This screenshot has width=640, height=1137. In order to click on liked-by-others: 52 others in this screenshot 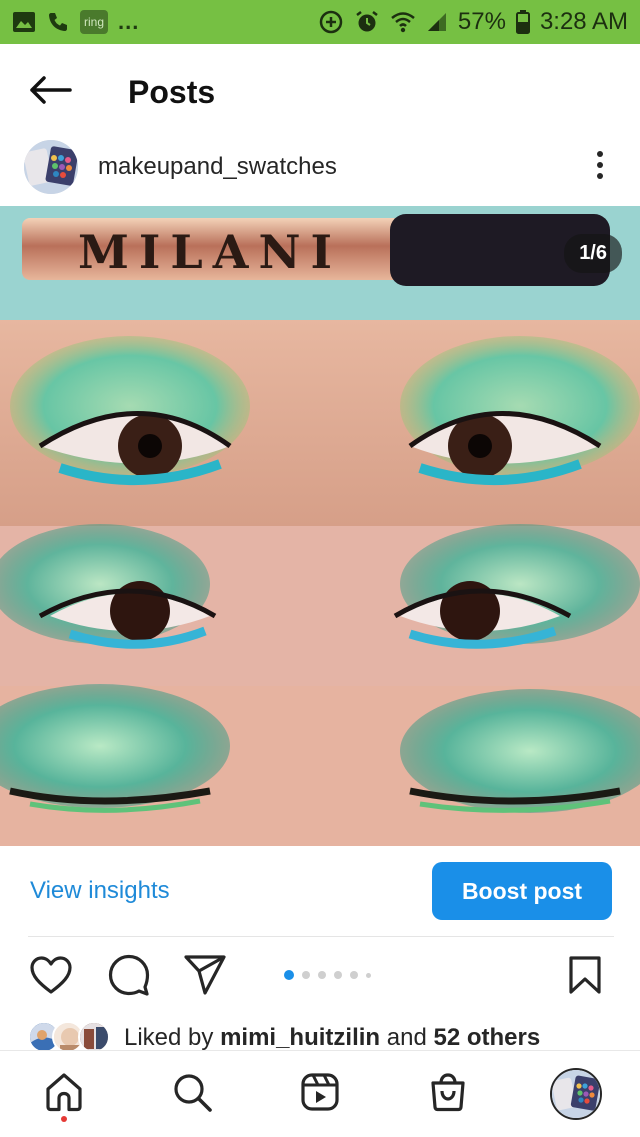, I will do `click(486, 1037)`.